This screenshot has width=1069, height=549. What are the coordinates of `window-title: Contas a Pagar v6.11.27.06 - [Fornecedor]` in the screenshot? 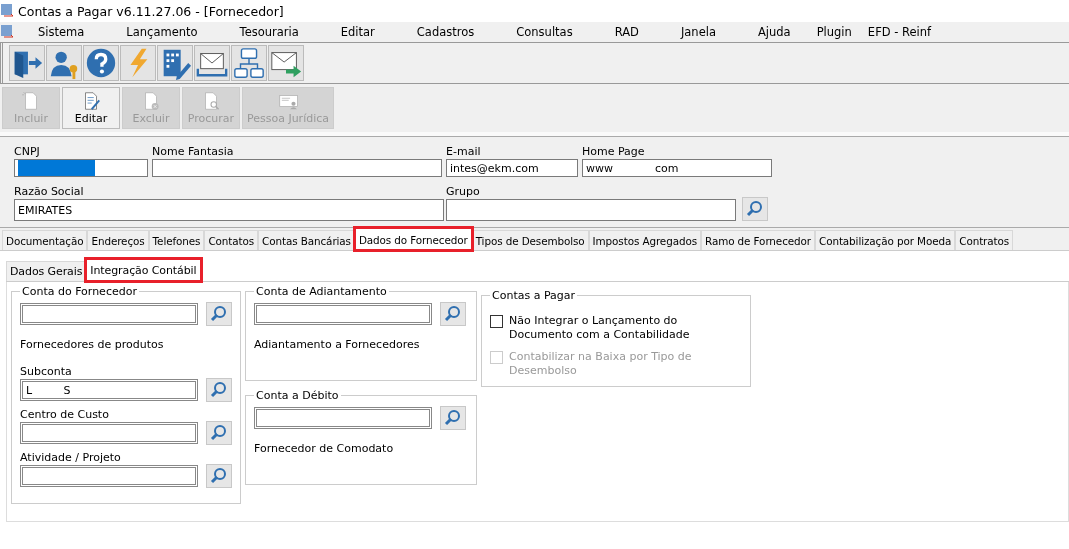 It's located at (151, 11).